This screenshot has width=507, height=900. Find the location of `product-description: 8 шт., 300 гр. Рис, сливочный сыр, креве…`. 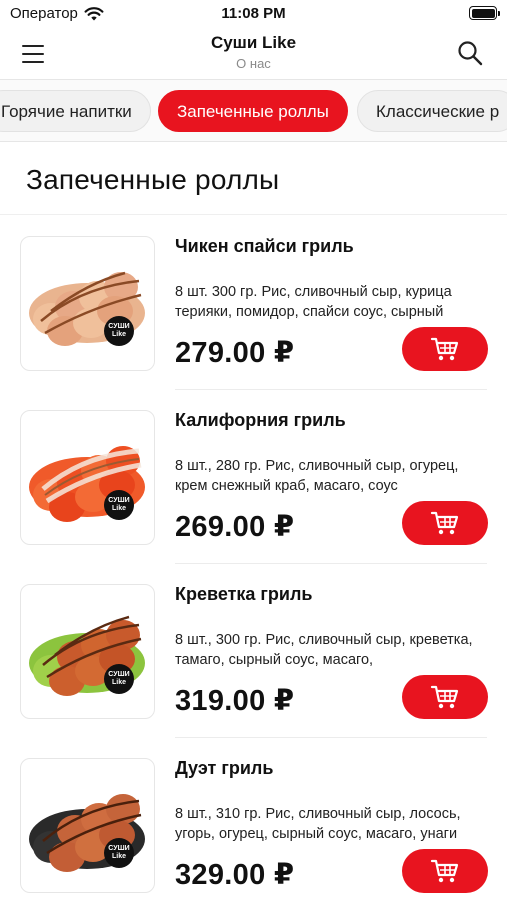

product-description: 8 шт., 300 гр. Рис, сливочный сыр, креве… is located at coordinates (324, 650).